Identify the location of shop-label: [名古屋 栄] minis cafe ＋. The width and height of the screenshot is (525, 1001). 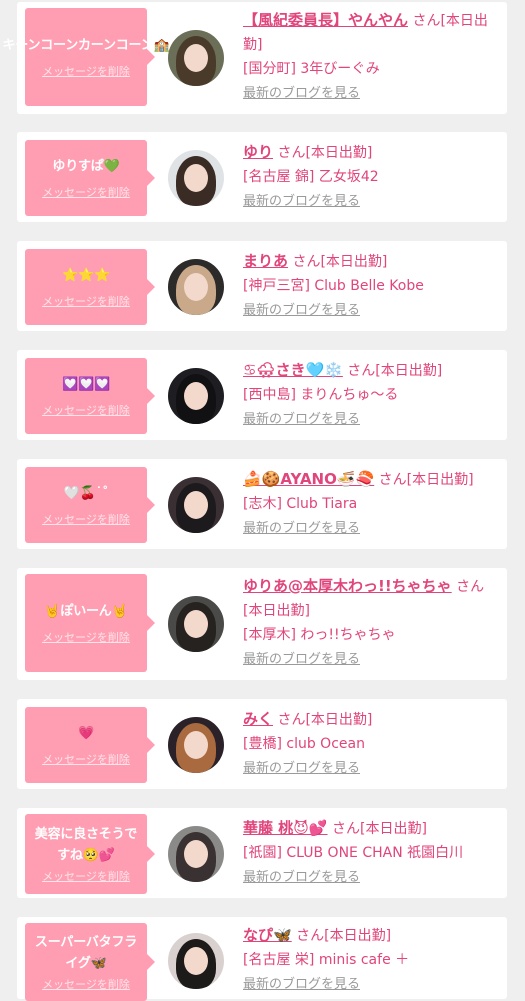
(326, 960).